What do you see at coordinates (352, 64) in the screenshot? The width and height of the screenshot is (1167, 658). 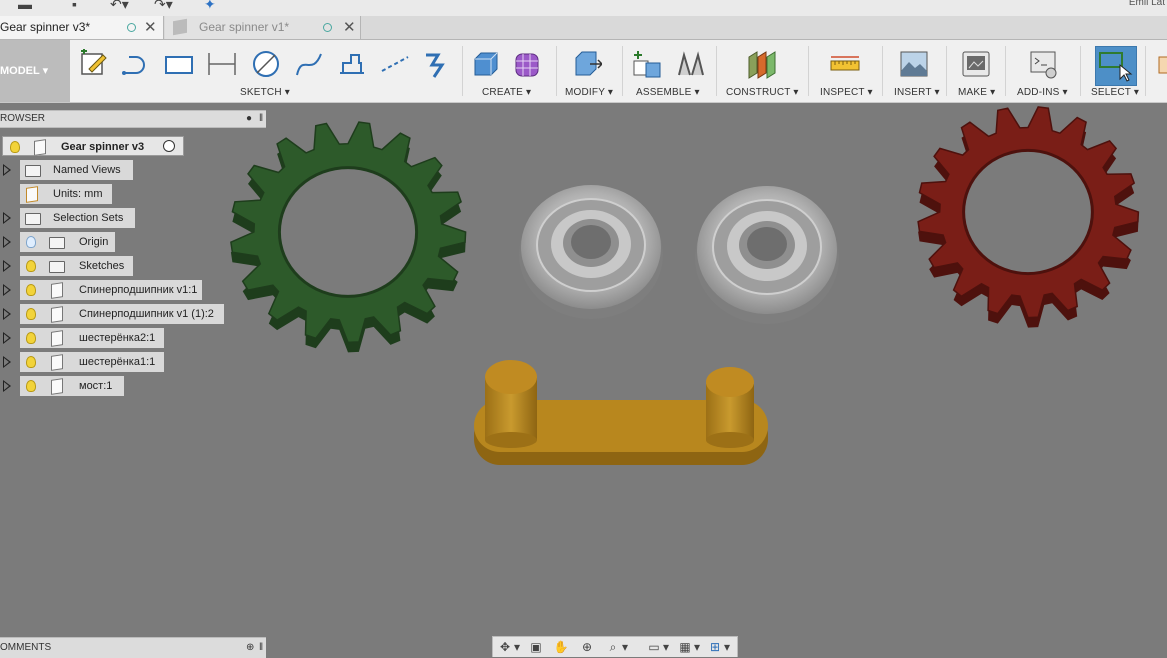 I see `offset-tool-icon` at bounding box center [352, 64].